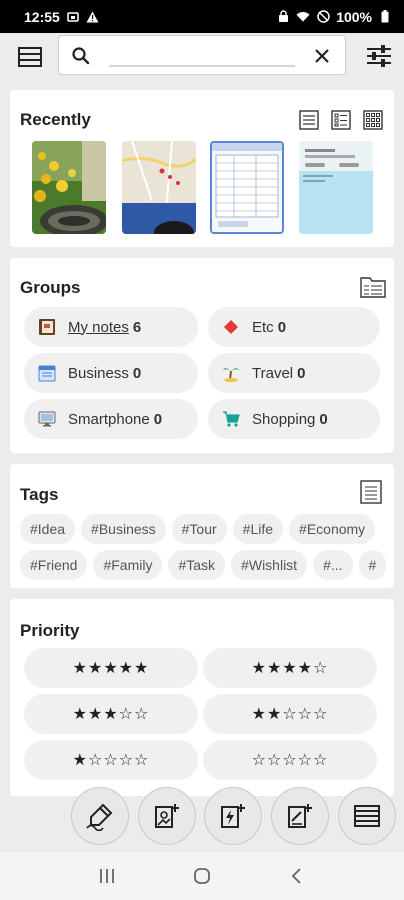 This screenshot has width=404, height=900. I want to click on group-travel: Travel 0, so click(294, 373).